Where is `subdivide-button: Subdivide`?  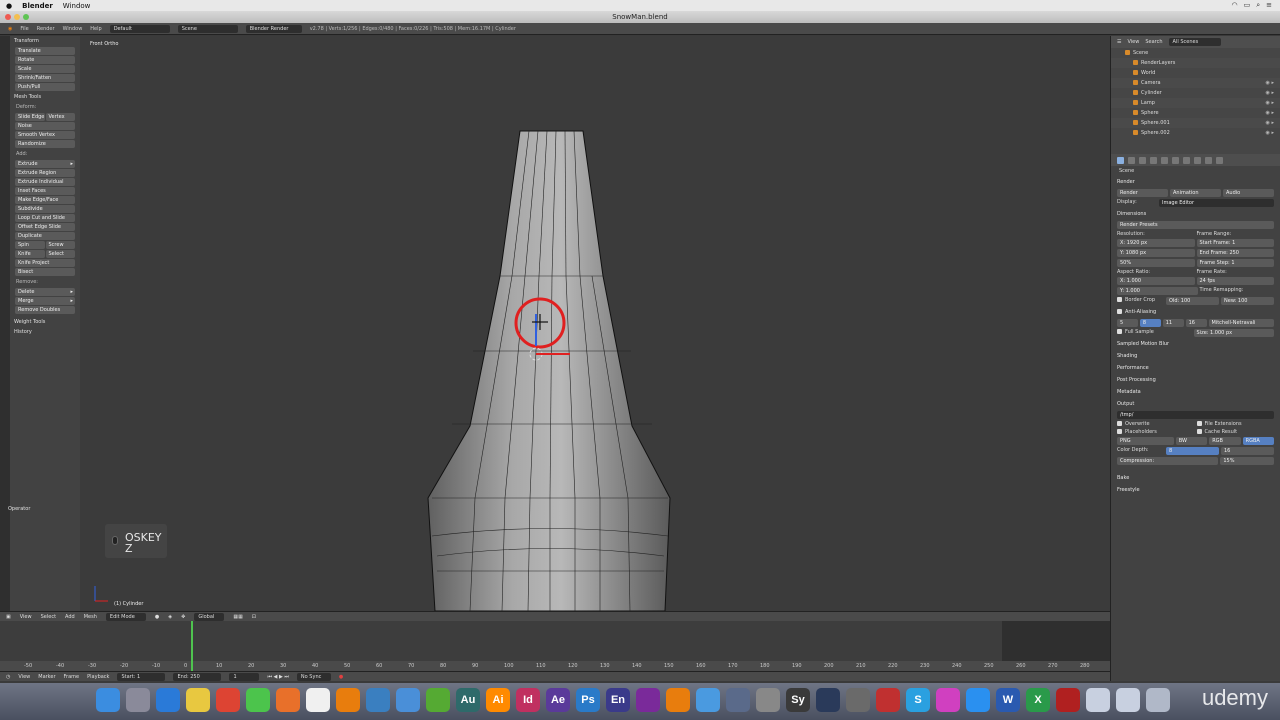
subdivide-button: Subdivide is located at coordinates (45, 209).